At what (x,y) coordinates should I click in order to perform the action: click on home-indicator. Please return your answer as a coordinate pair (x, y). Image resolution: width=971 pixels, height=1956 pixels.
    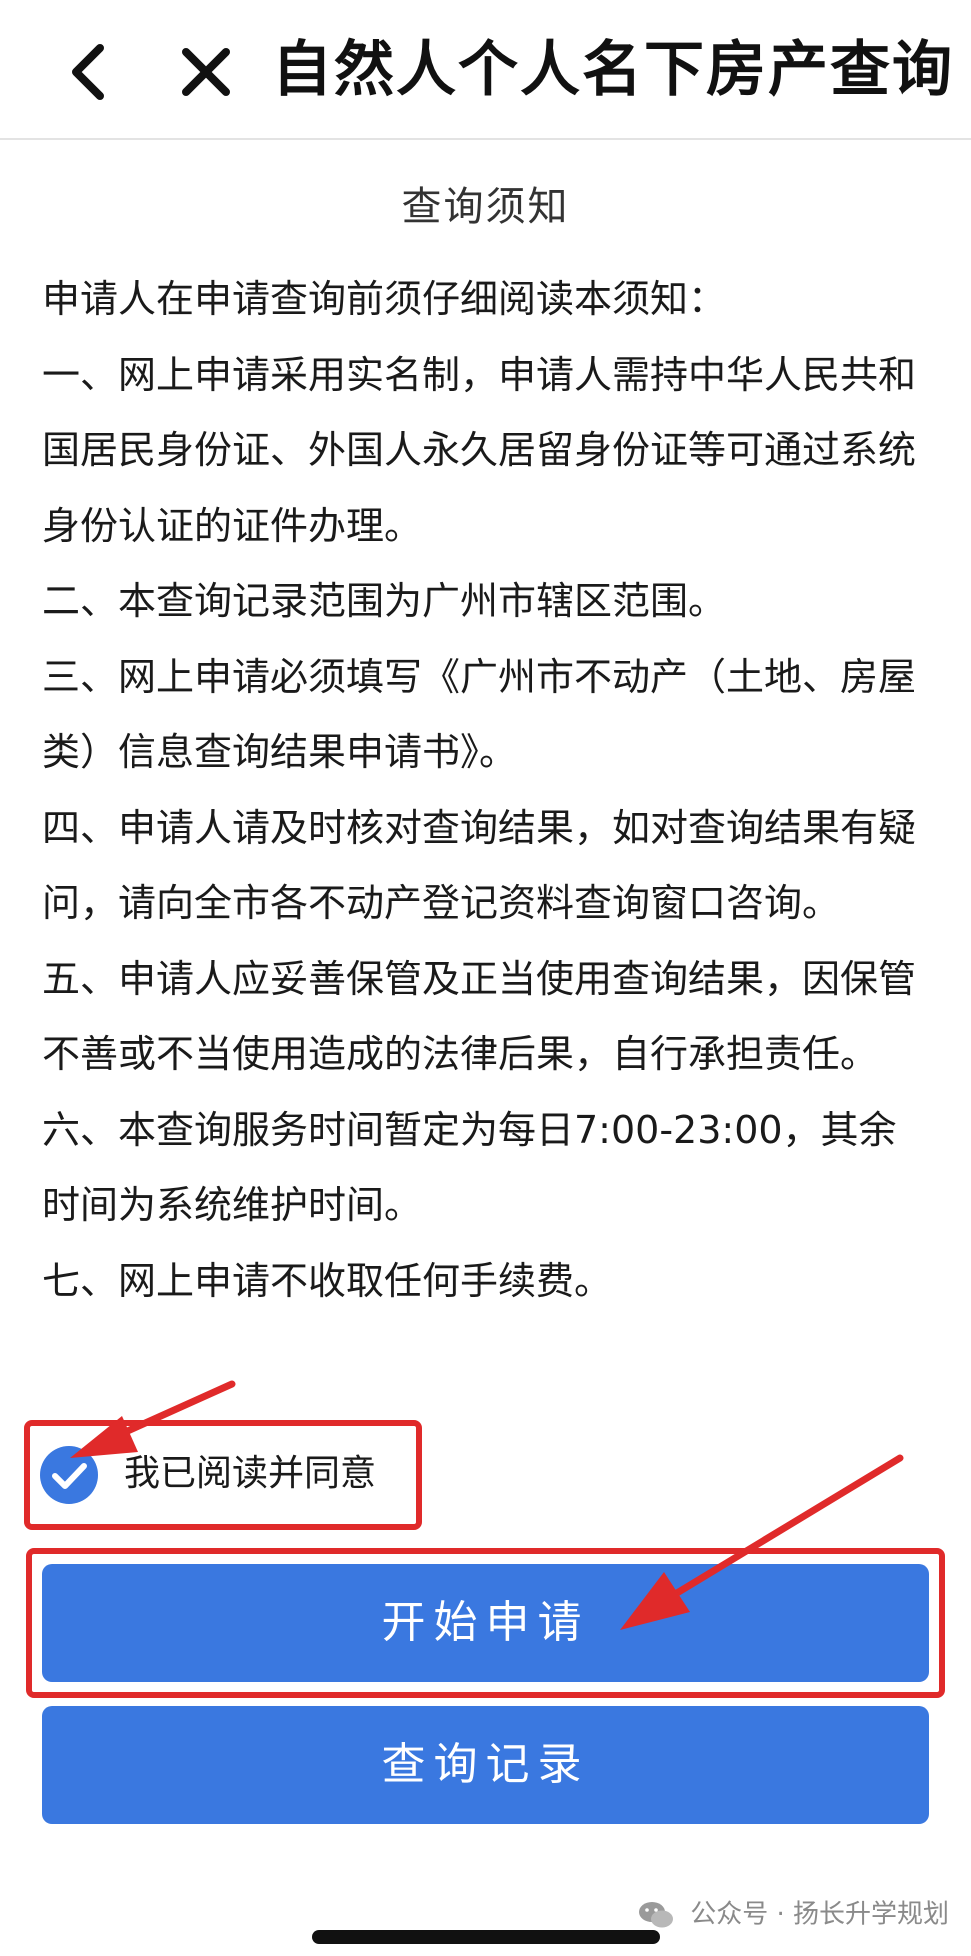
    Looking at the image, I should click on (486, 1937).